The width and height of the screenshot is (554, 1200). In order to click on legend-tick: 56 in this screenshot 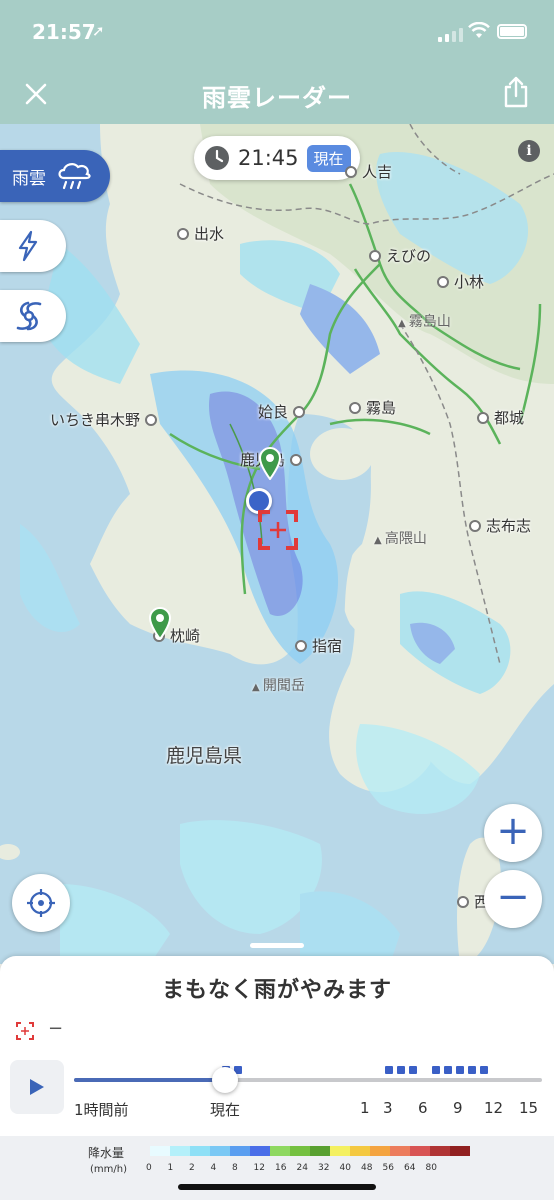, I will do `click(388, 1168)`.